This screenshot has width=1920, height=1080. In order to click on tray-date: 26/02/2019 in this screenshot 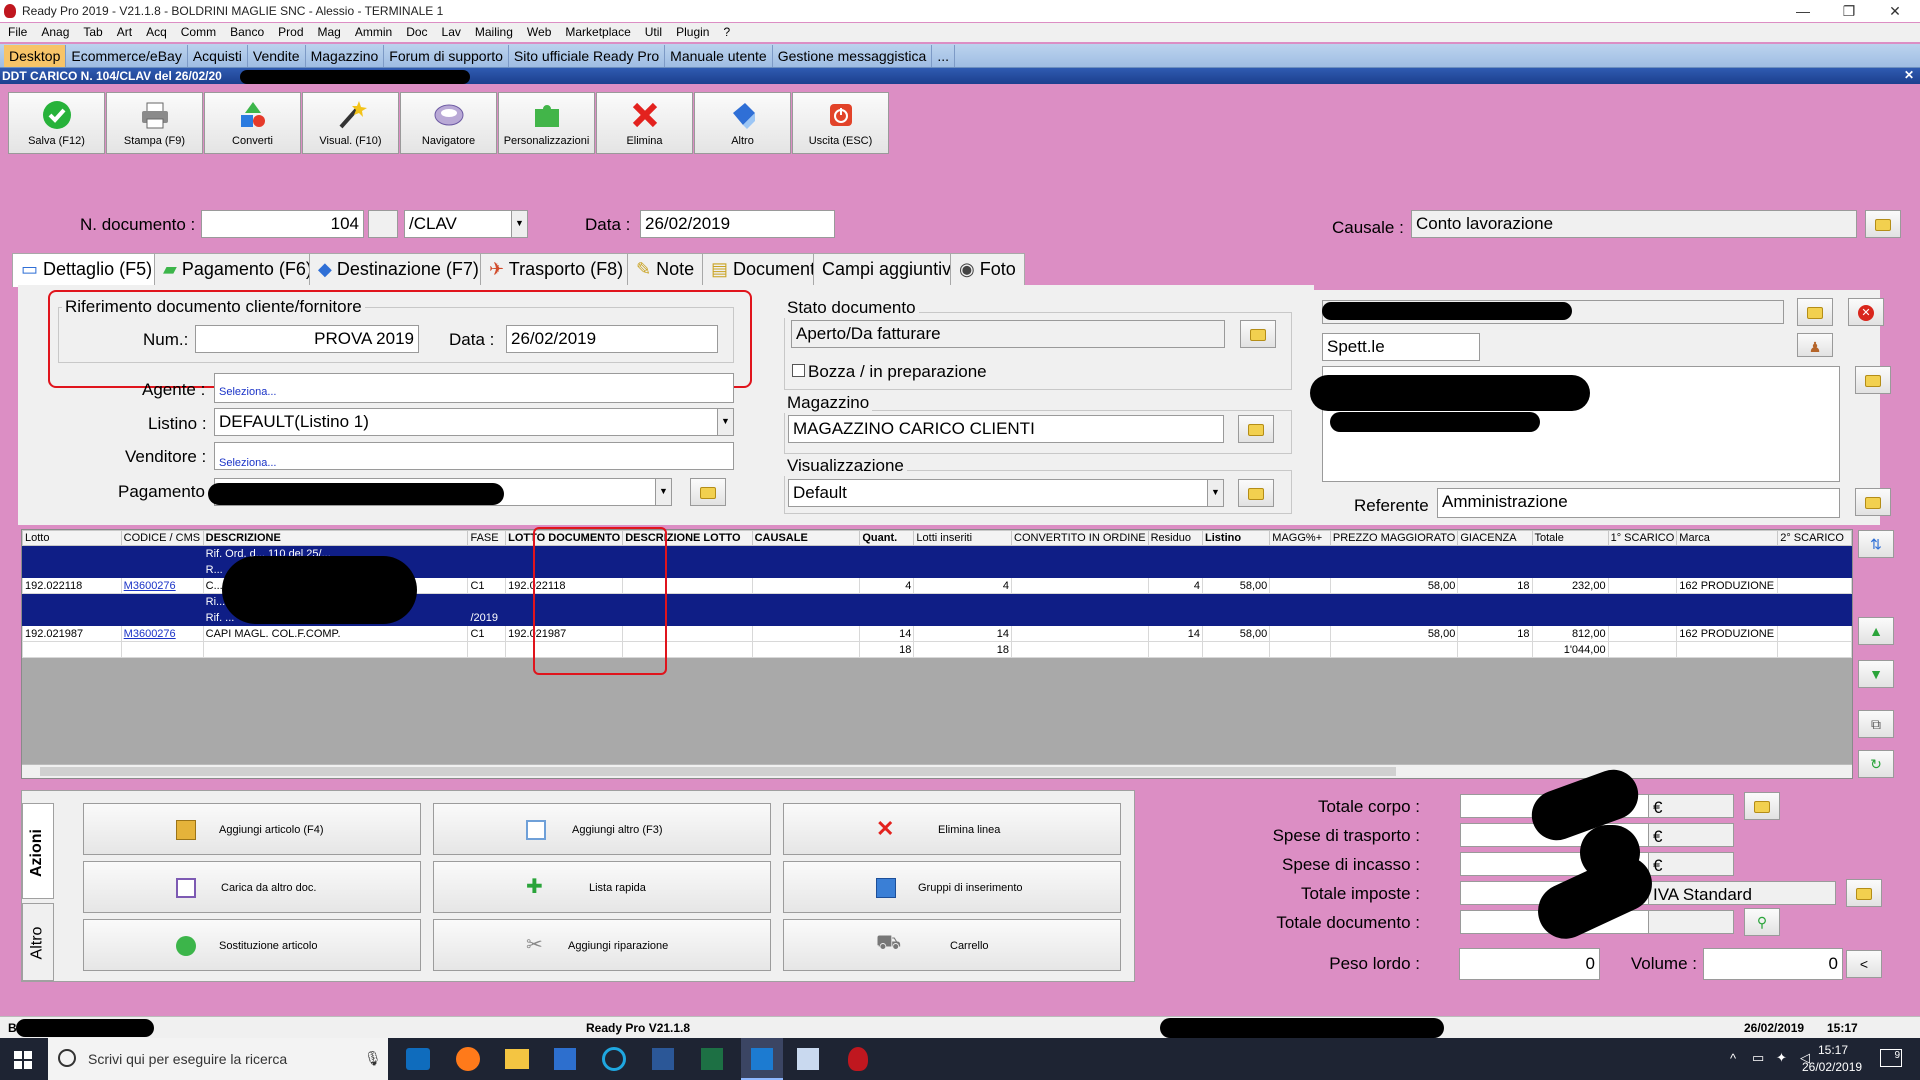, I will do `click(1832, 1067)`.